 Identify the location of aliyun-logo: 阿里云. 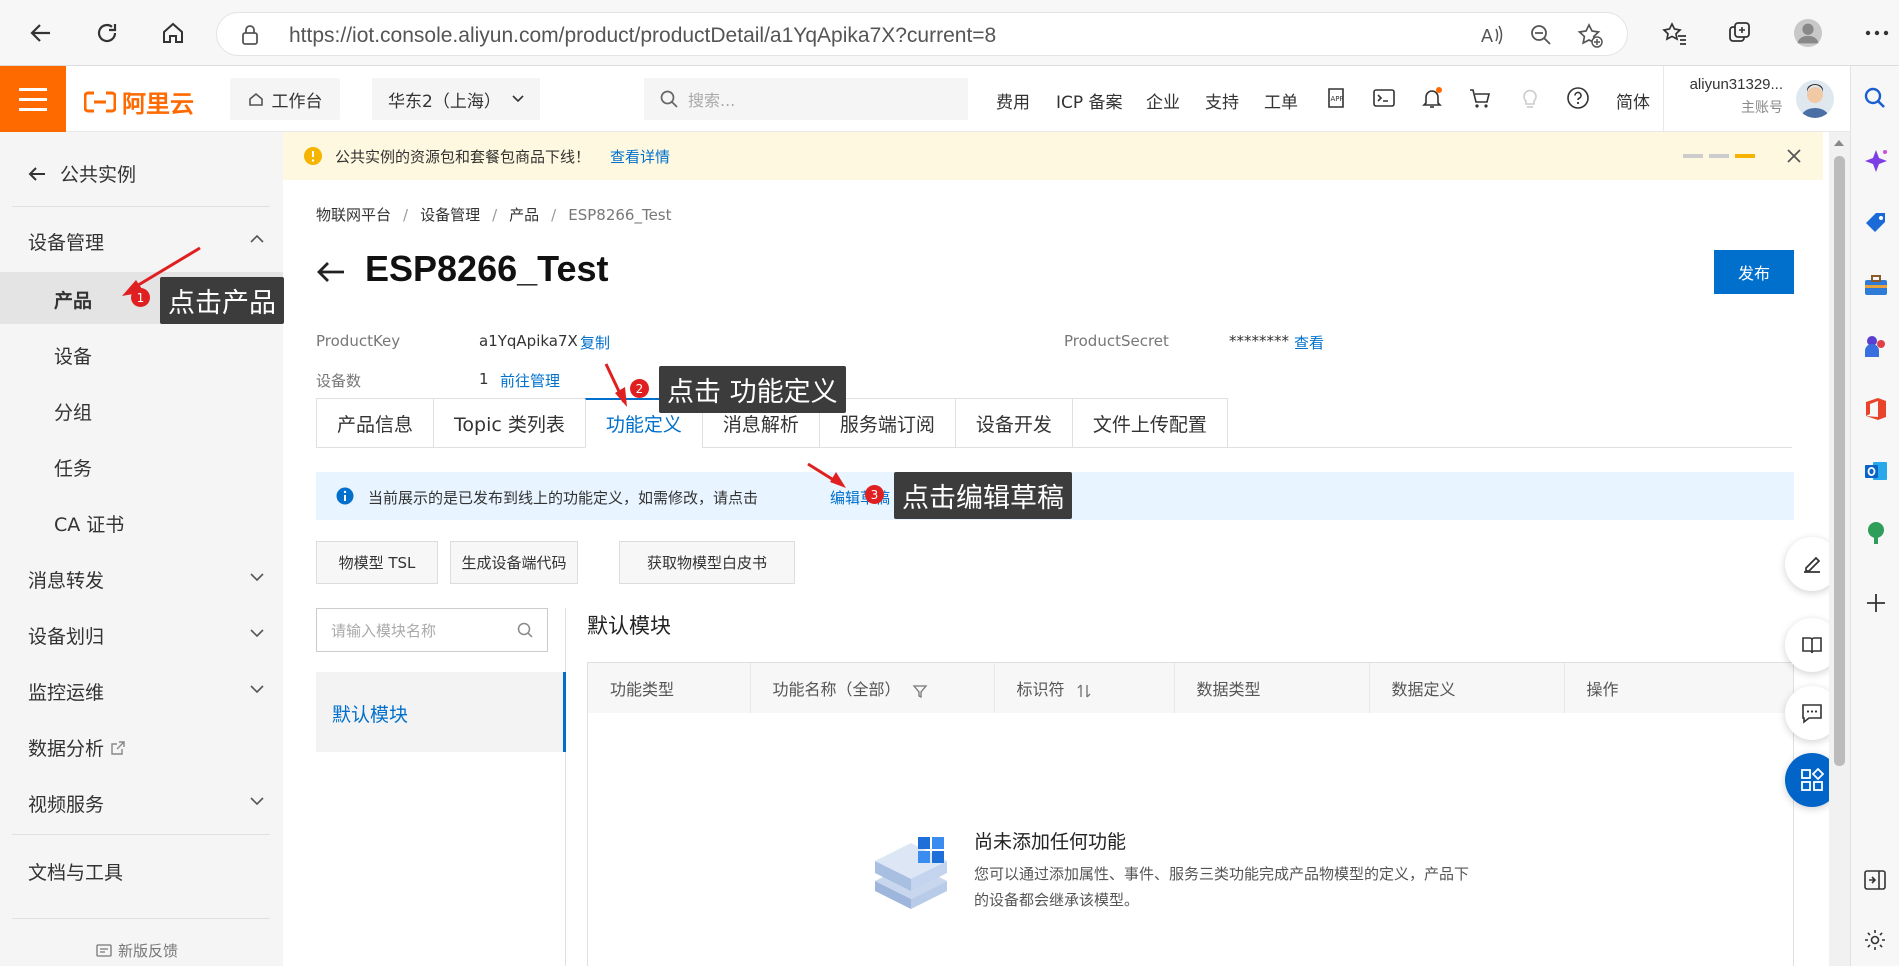
(139, 101).